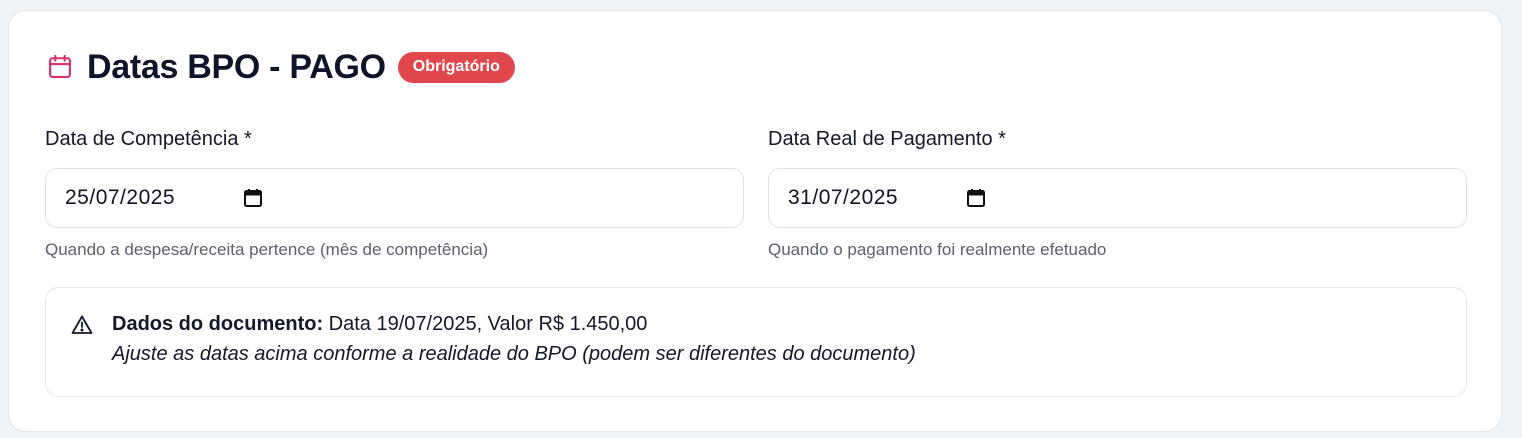  Describe the element at coordinates (488, 324) in the screenshot. I see `alert-details: Data 19/07/2025, Valor R$ 1.450,00` at that location.